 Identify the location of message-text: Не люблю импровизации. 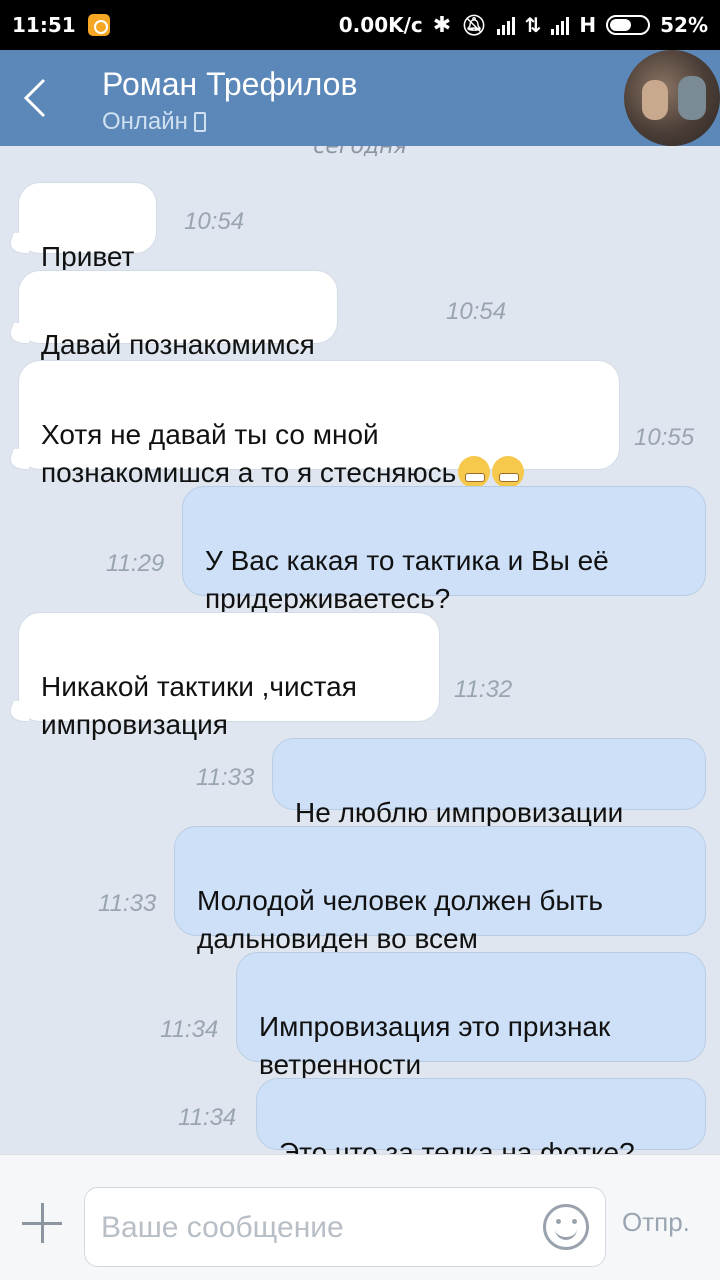
(459, 812).